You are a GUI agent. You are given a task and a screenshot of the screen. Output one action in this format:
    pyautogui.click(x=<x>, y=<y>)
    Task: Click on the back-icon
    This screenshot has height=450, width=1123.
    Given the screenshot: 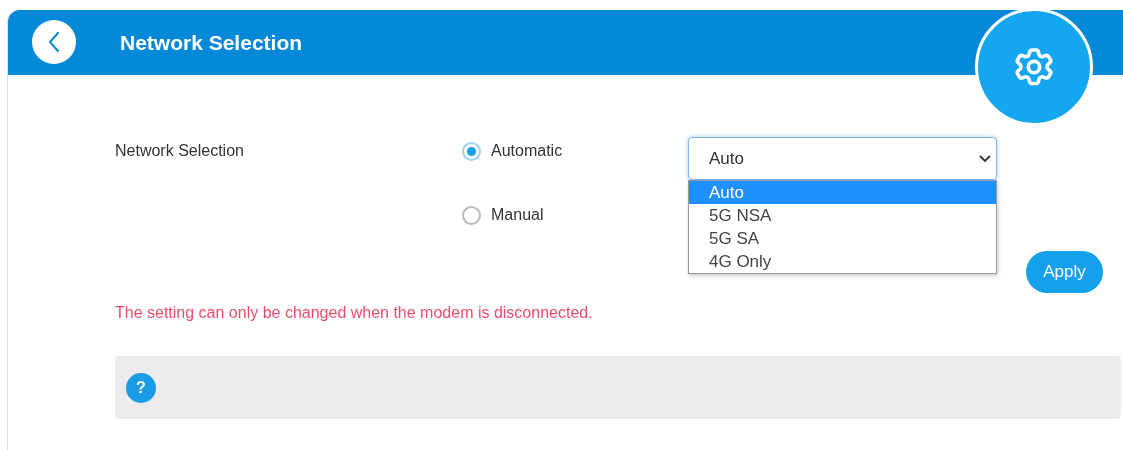 What is the action you would take?
    pyautogui.click(x=54, y=41)
    